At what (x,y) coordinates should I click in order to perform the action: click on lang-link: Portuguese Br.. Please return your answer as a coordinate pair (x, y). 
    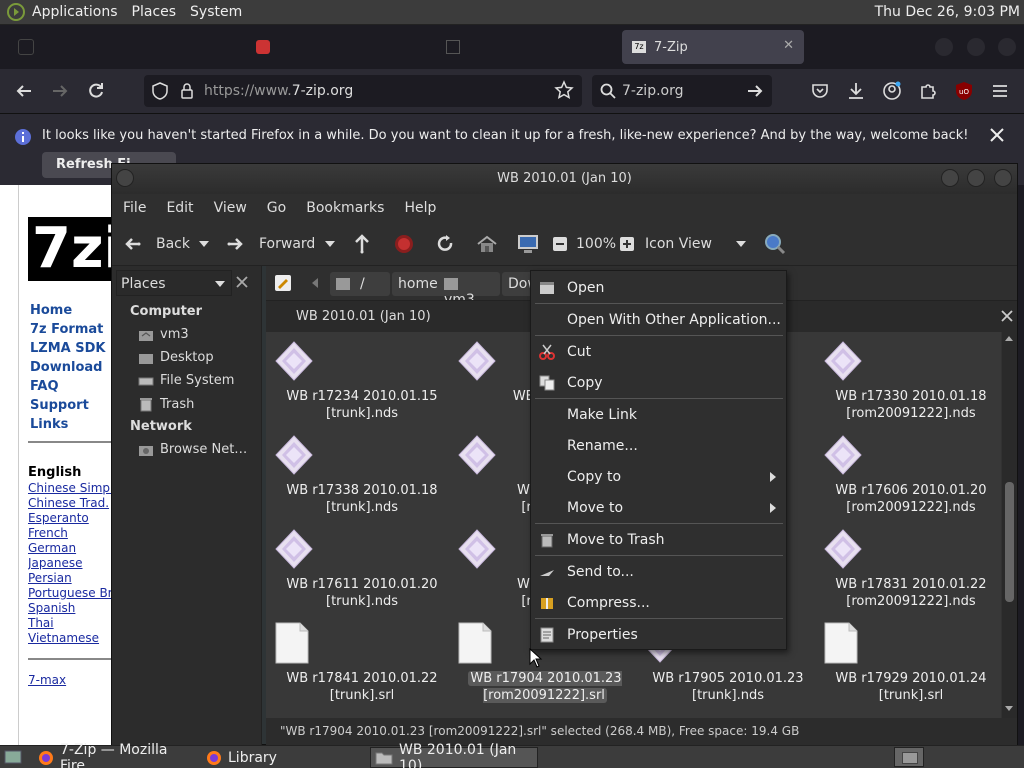
    Looking at the image, I should click on (70, 593).